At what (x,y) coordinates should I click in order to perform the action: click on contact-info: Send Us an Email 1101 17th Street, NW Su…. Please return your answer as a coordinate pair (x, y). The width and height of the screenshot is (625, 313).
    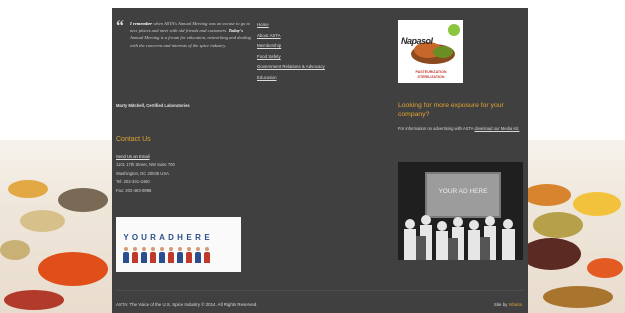
    Looking at the image, I should click on (181, 174).